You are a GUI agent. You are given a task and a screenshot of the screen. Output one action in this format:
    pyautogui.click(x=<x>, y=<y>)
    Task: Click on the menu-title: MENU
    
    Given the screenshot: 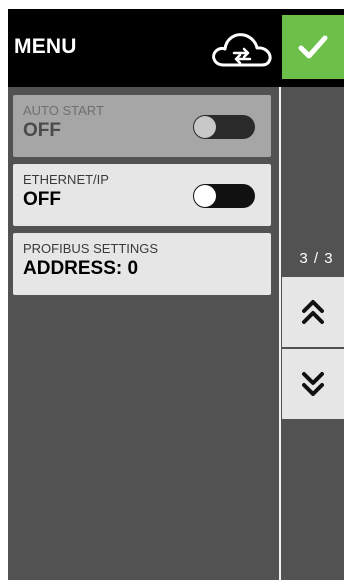 What is the action you would take?
    pyautogui.click(x=45, y=46)
    